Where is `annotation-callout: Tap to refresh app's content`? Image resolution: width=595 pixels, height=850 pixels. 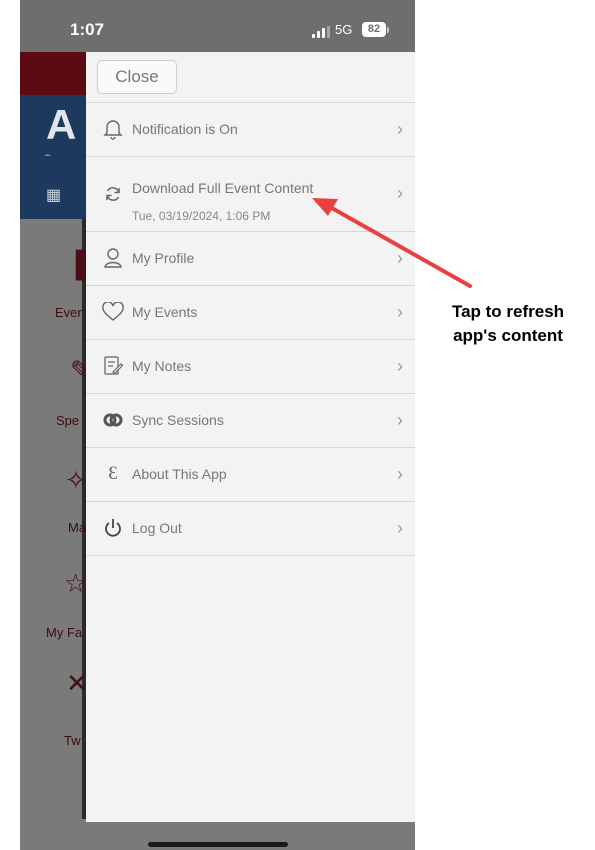
annotation-callout: Tap to refresh app's content is located at coordinates (508, 324).